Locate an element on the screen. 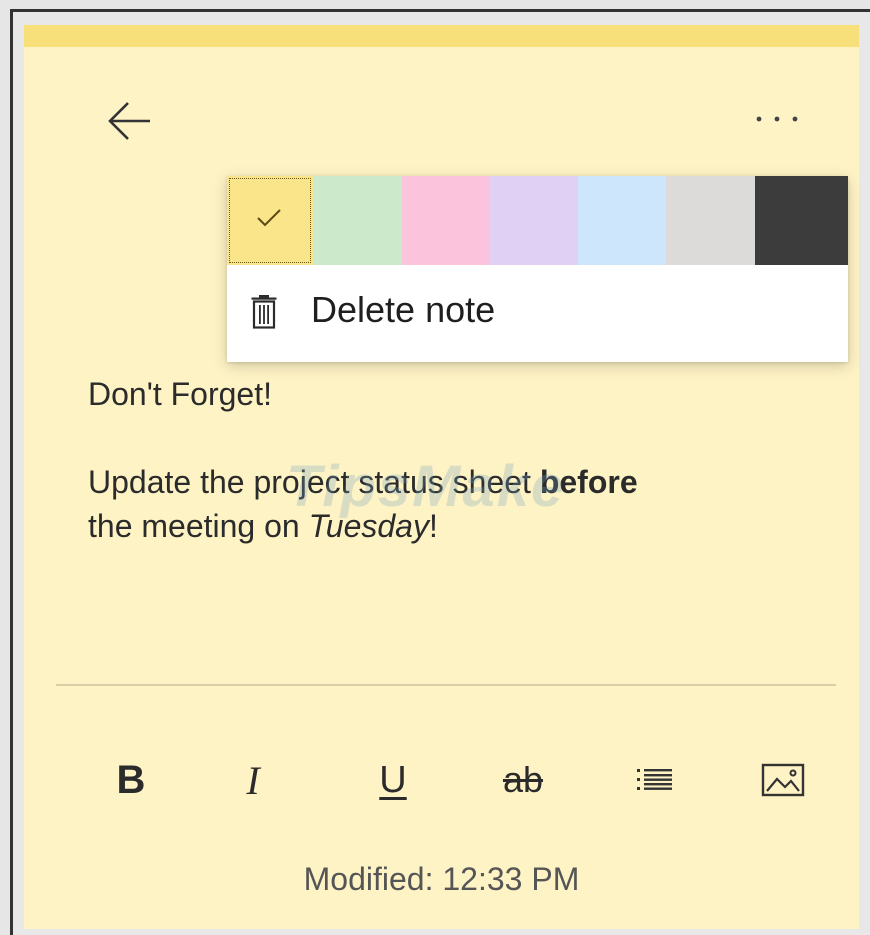 This screenshot has width=870, height=935. trash-icon is located at coordinates (264, 312).